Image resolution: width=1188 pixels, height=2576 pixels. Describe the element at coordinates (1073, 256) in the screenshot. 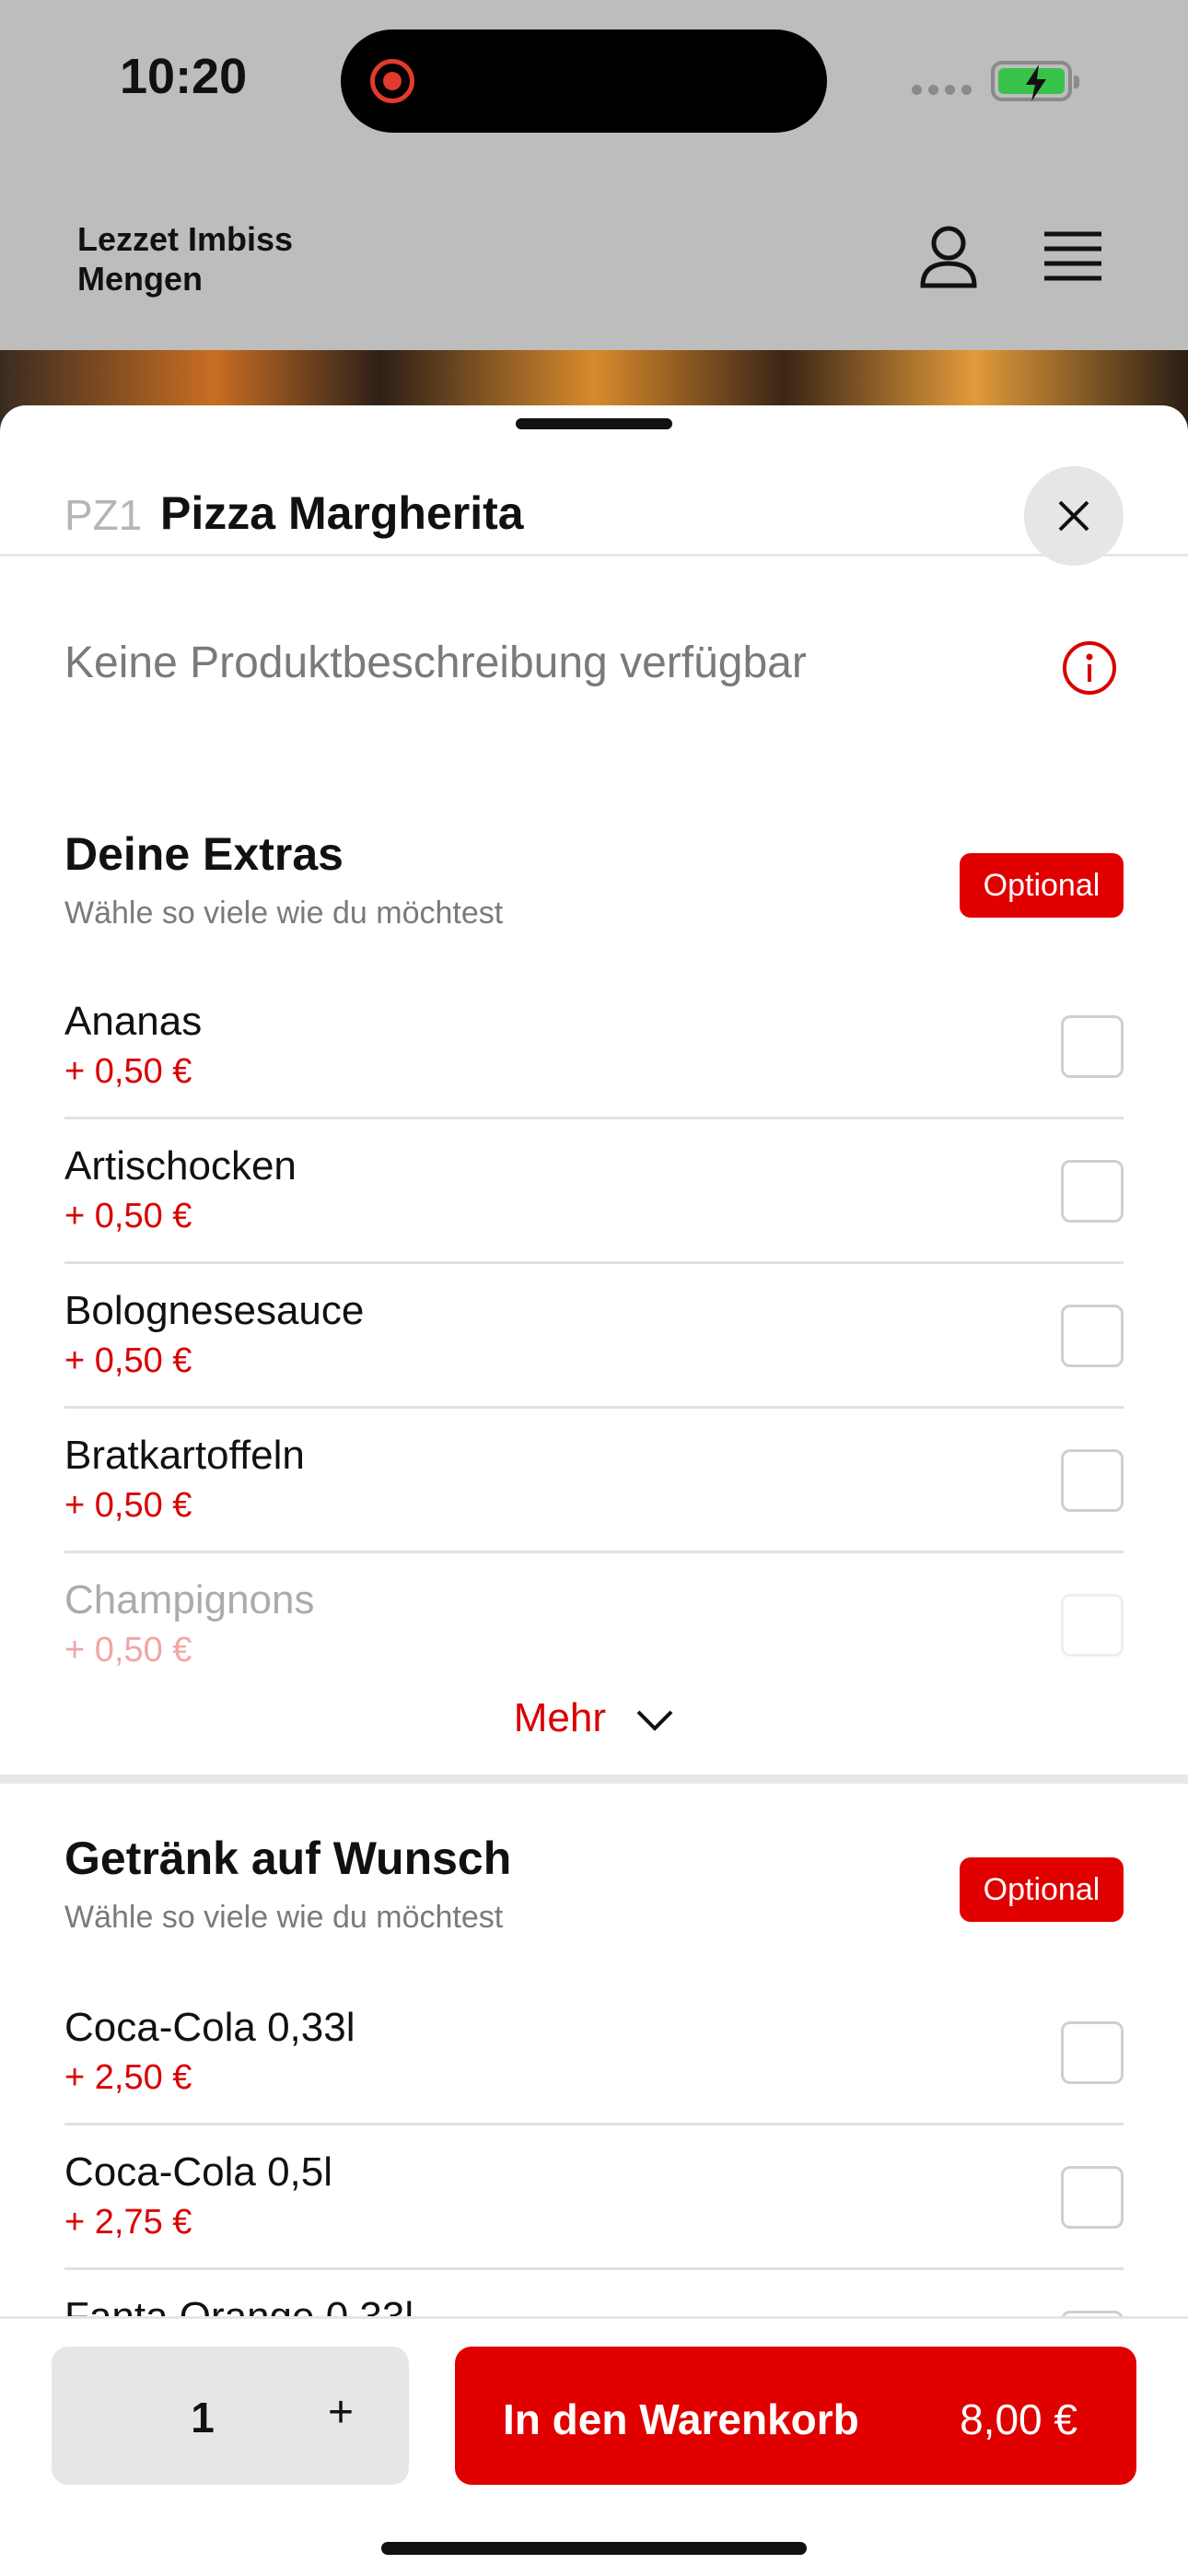

I see `hamburger-menu-icon` at that location.